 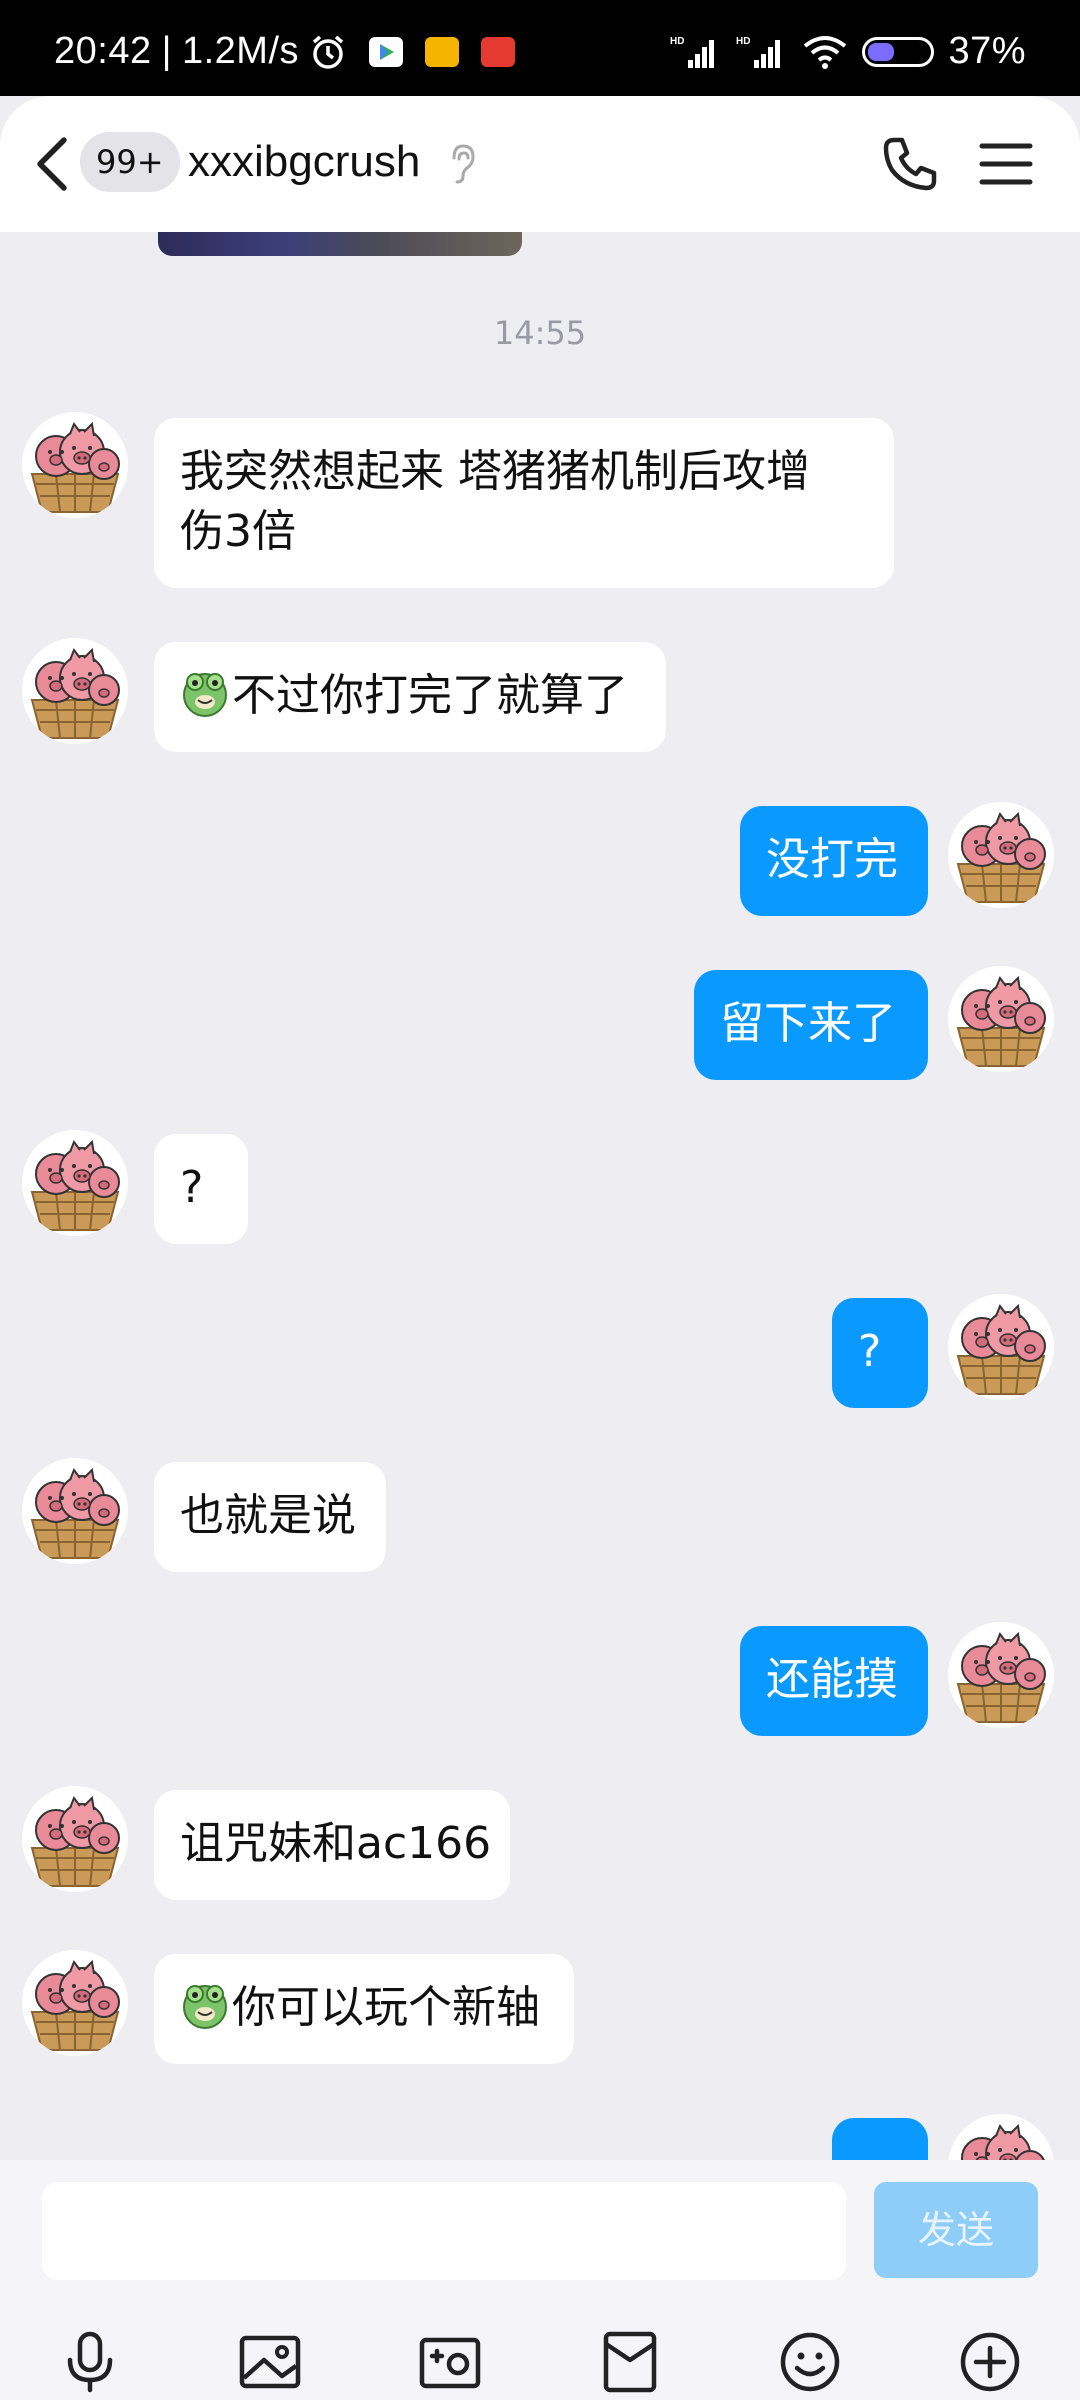 What do you see at coordinates (430, 695) in the screenshot?
I see `message-text: 不过你打完了就算了` at bounding box center [430, 695].